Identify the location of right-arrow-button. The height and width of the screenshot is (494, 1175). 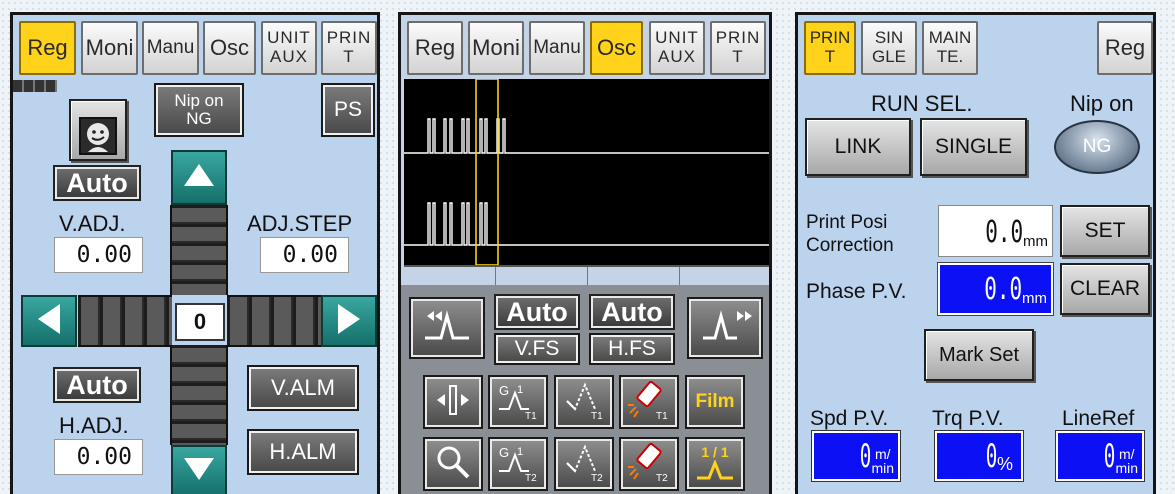
(349, 321).